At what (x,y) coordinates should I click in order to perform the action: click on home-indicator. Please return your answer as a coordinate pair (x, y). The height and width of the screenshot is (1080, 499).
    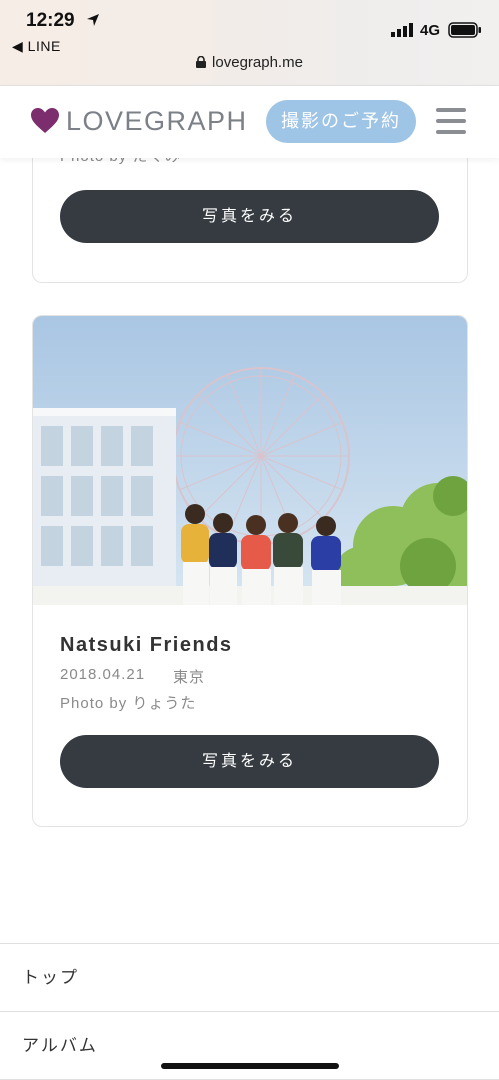
    Looking at the image, I should click on (250, 1066).